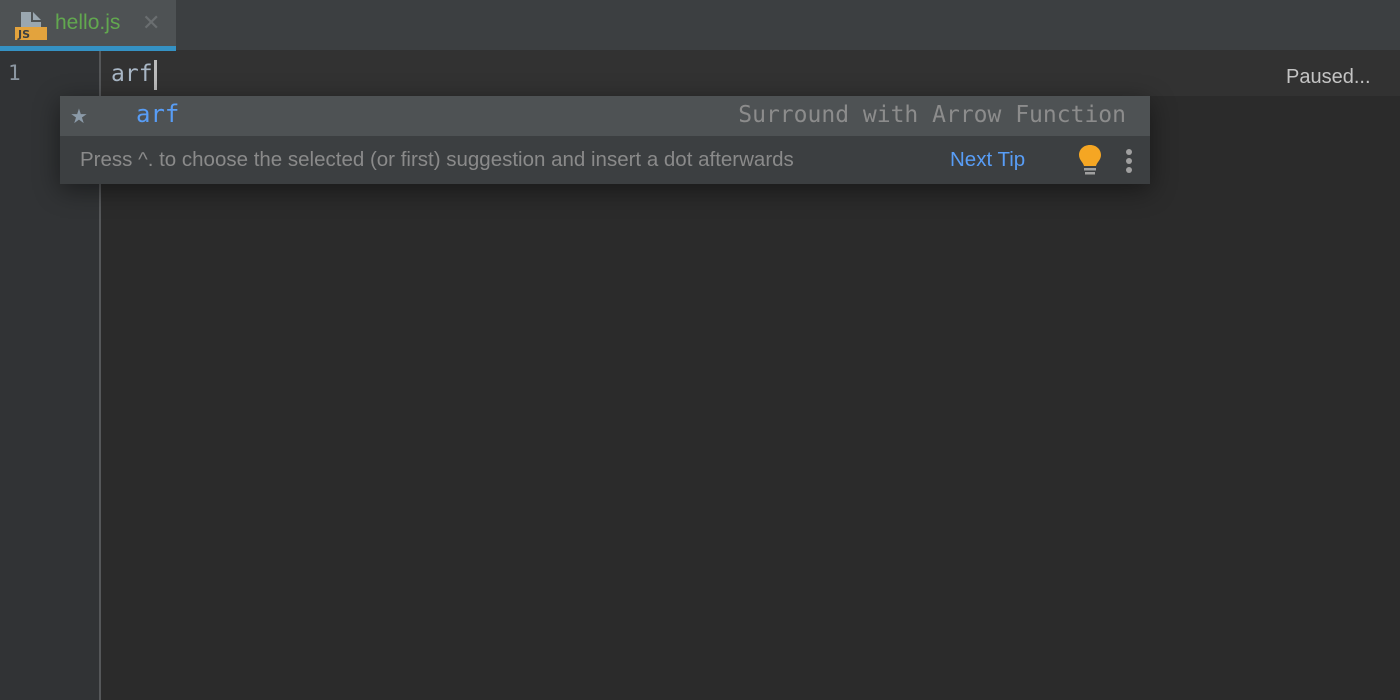 This screenshot has width=1400, height=700. I want to click on completion-item-description: Surround with Arrow Function, so click(932, 115).